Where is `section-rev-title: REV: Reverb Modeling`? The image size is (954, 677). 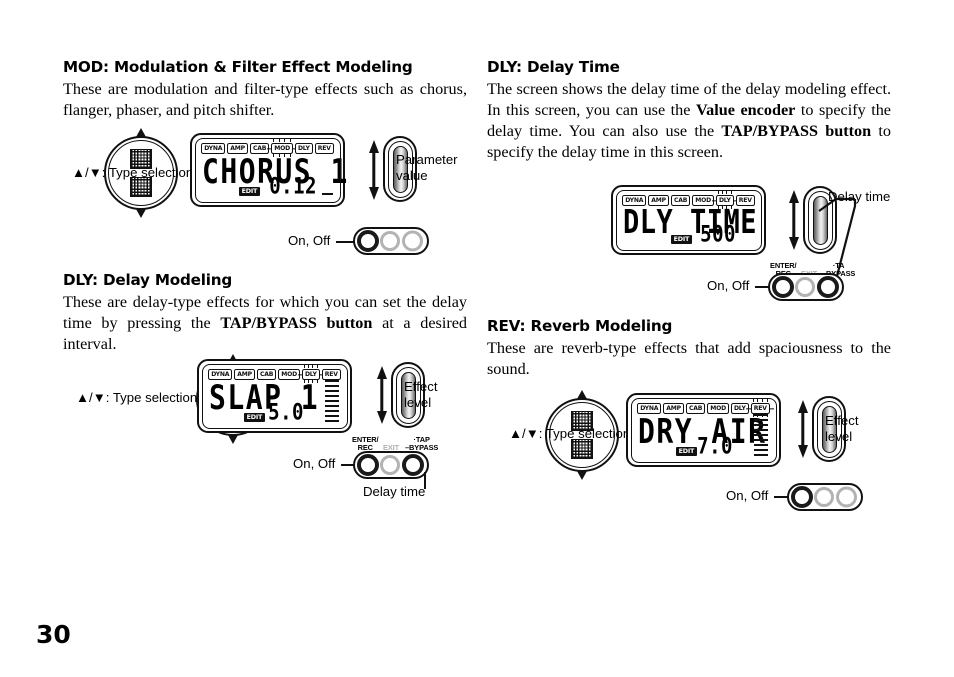
section-rev-title: REV: Reverb Modeling is located at coordinates (580, 326).